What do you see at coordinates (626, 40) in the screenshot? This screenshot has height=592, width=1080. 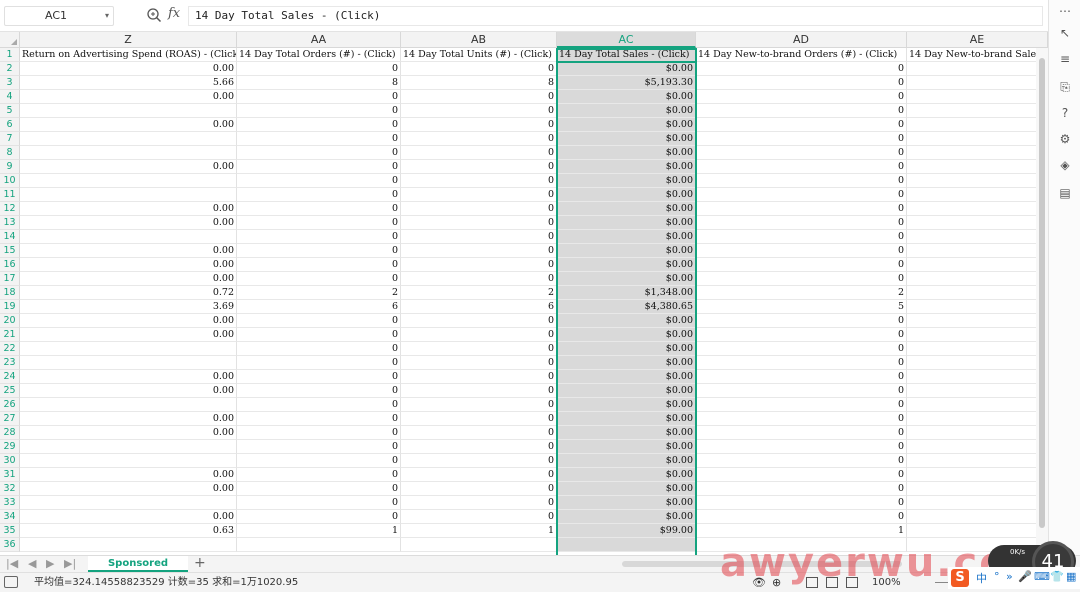 I see `column-header-AC: AC` at bounding box center [626, 40].